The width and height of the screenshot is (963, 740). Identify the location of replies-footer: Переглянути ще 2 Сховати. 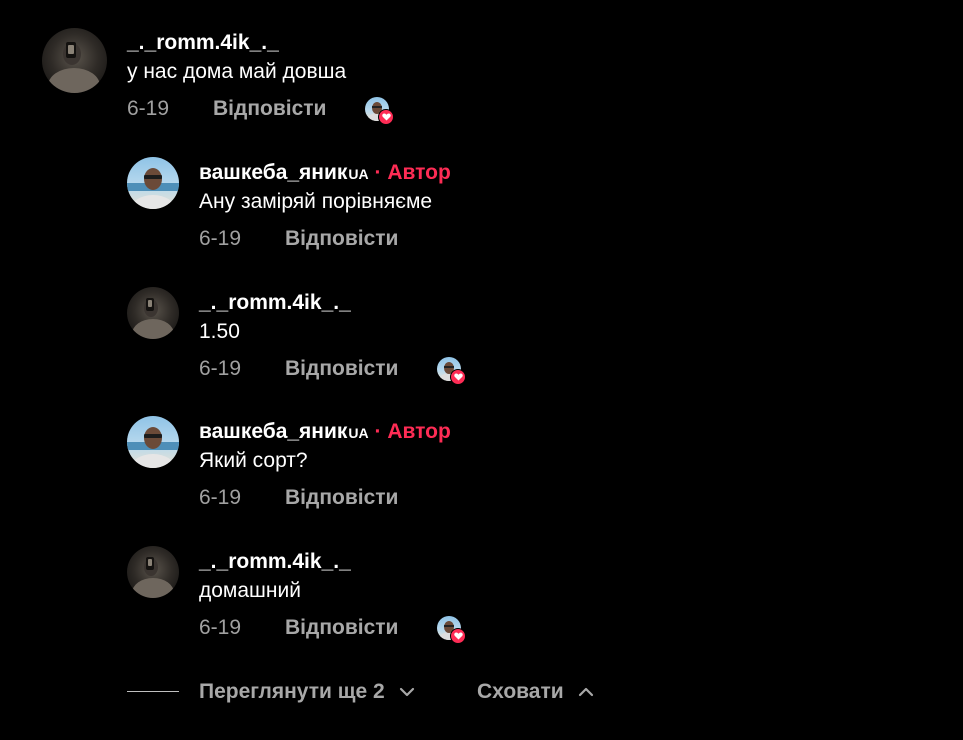
(377, 692).